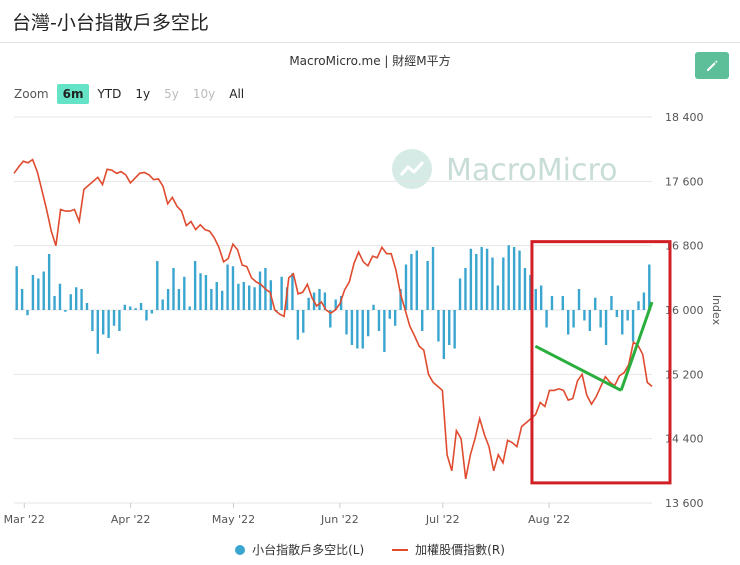 The height and width of the screenshot is (565, 740). I want to click on x-tick-label: May '22, so click(233, 519).